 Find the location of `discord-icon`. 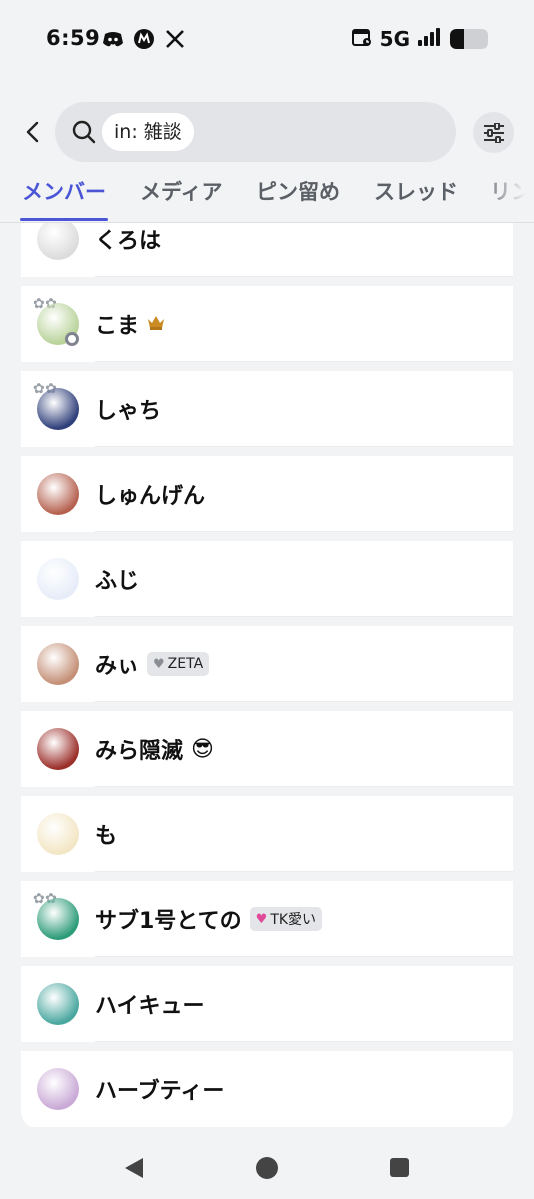

discord-icon is located at coordinates (113, 39).